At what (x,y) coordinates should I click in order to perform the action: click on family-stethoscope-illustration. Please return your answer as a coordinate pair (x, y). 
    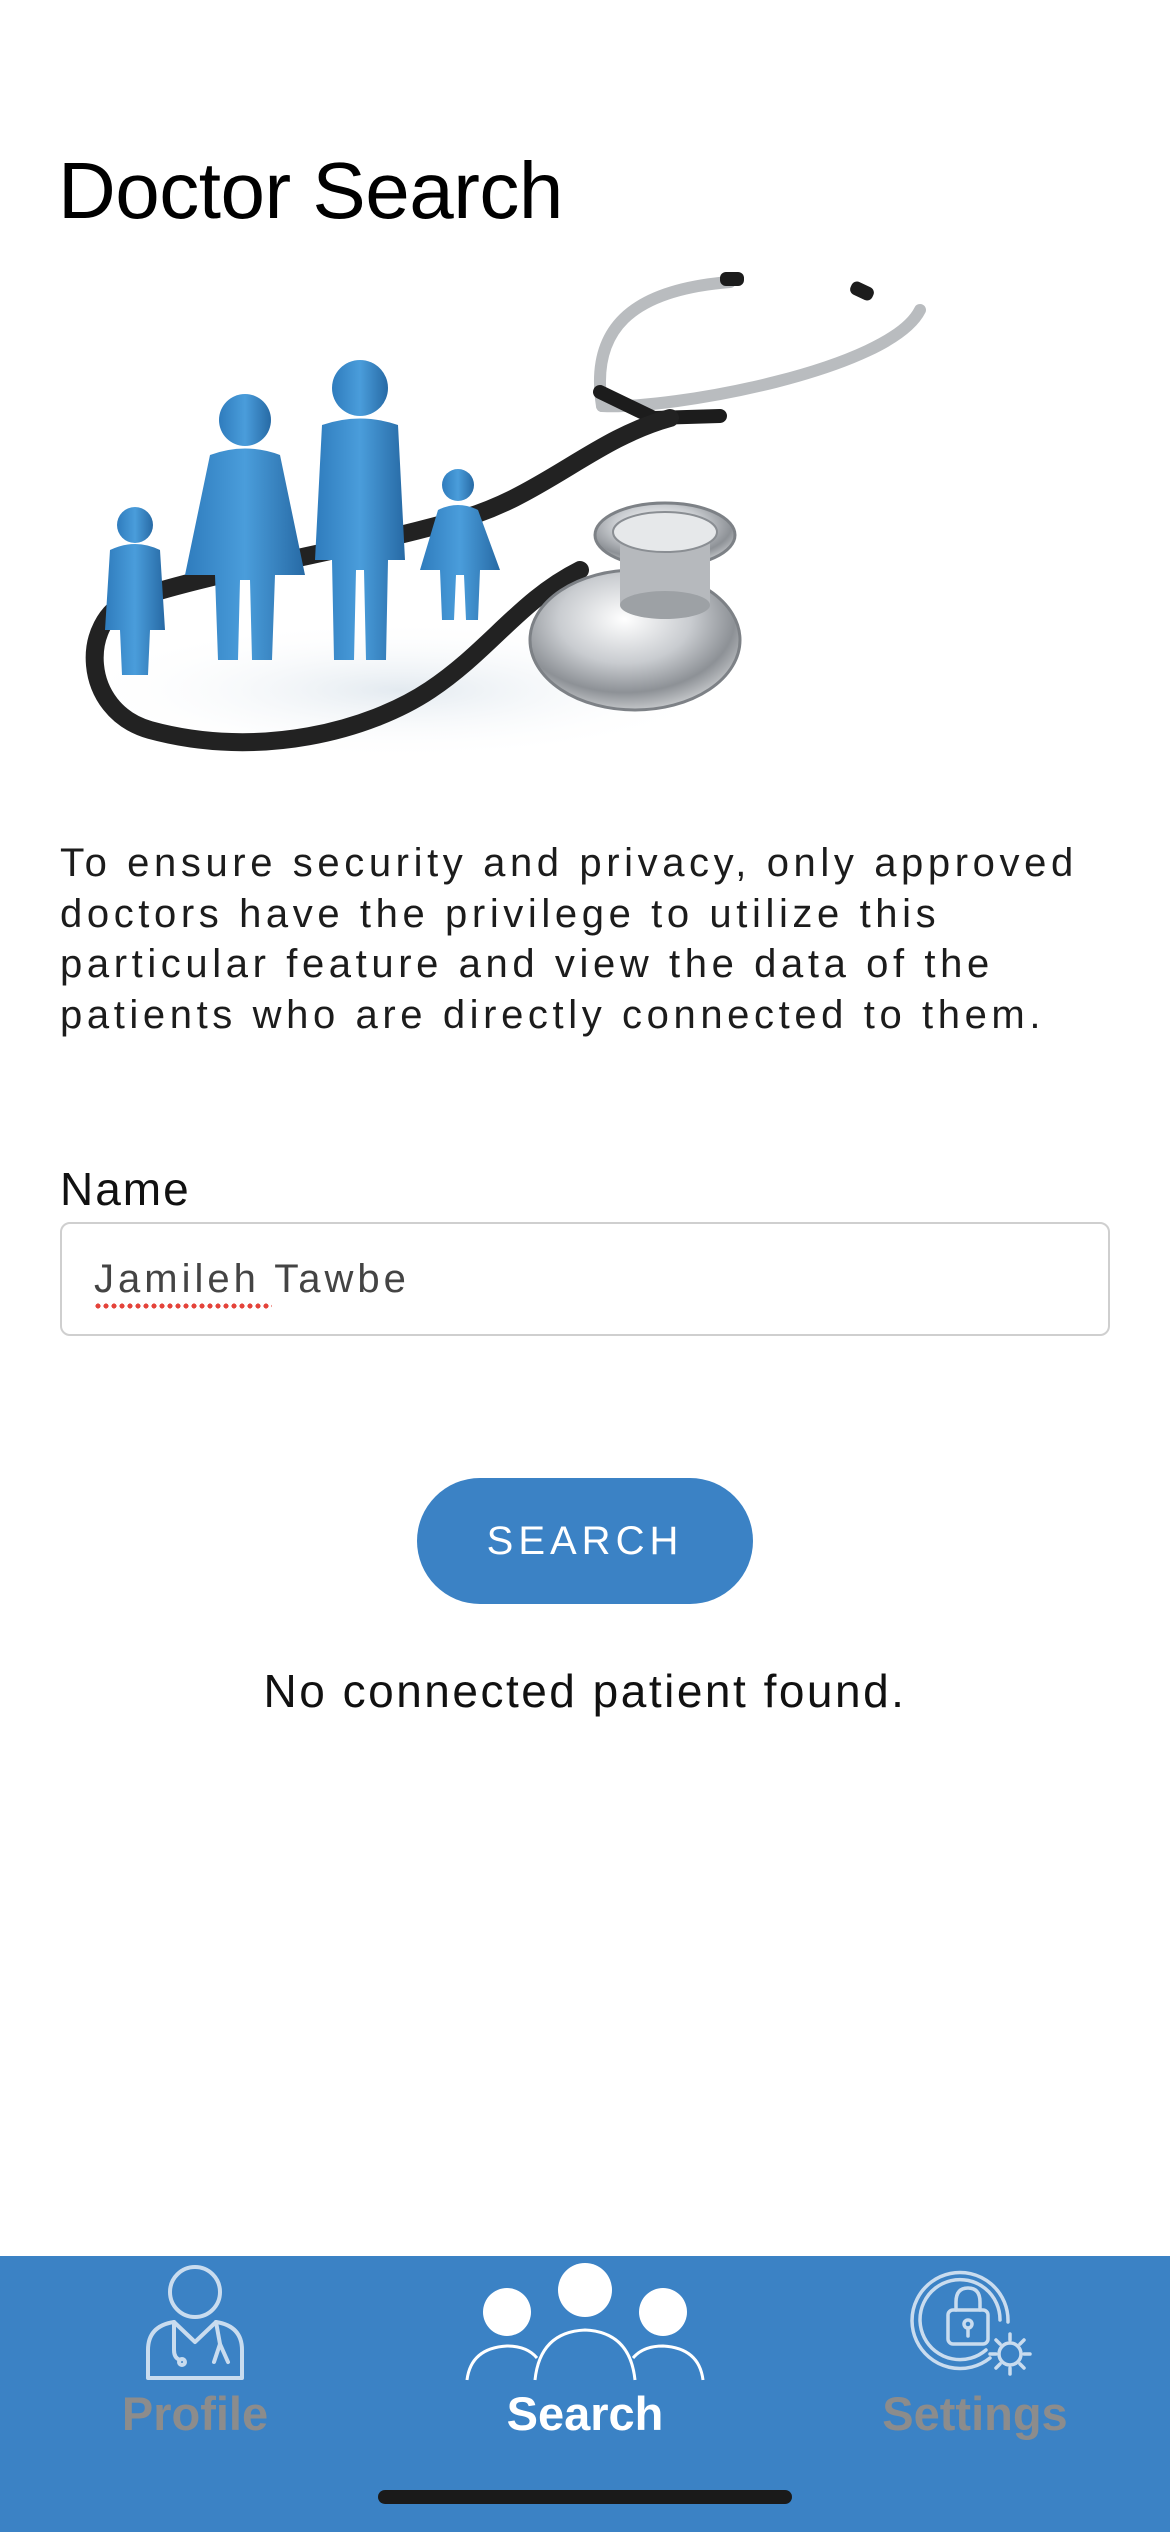
    Looking at the image, I should click on (498, 516).